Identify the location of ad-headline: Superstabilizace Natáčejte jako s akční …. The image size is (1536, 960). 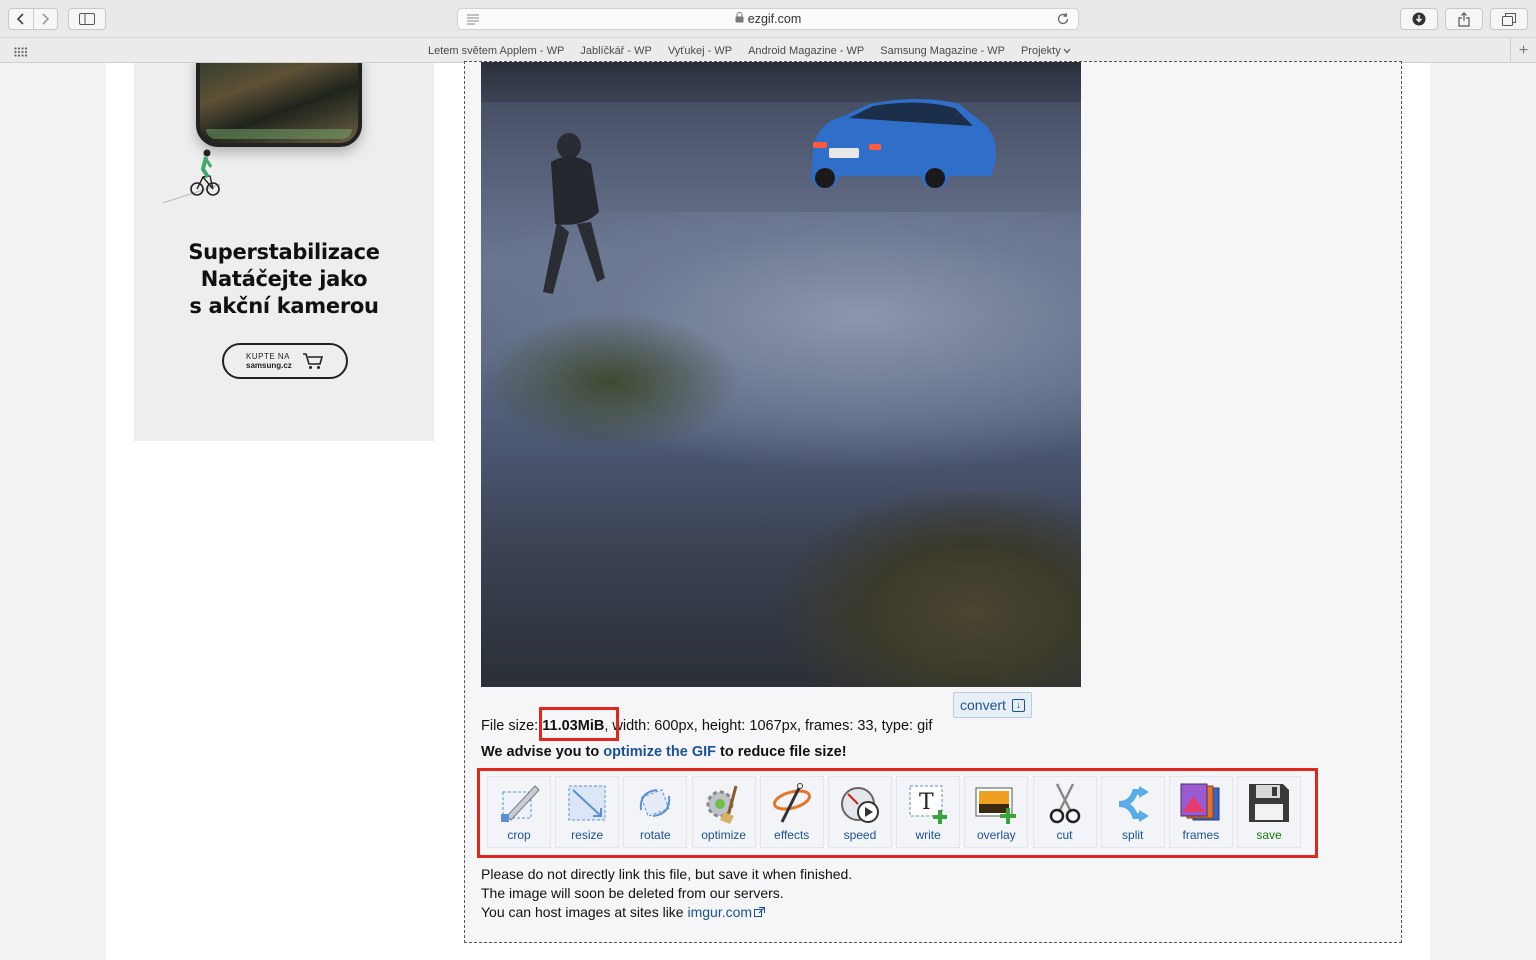
(284, 279).